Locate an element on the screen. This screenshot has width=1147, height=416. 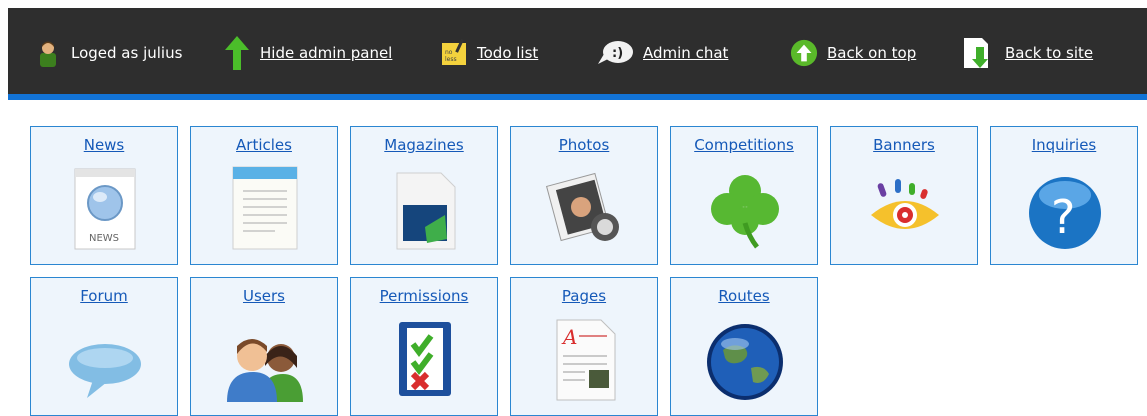
back-to-site: Back to site is located at coordinates (1027, 53).